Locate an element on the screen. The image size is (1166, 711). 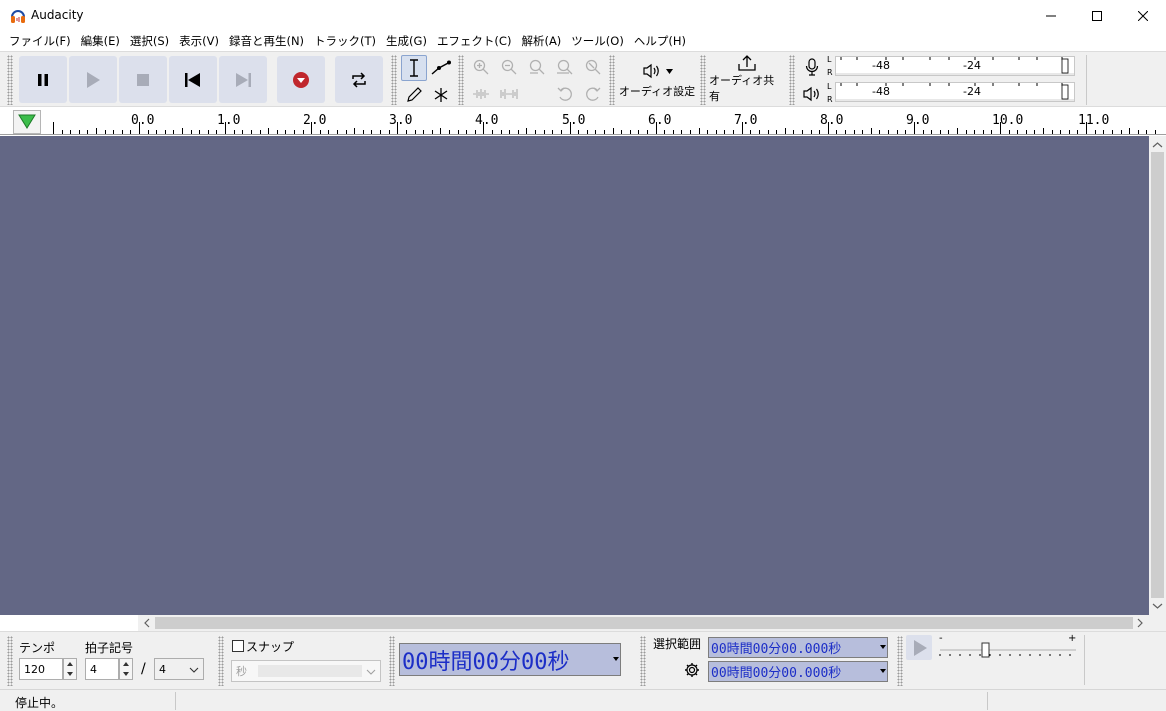
menu-analyze: 解析(A) is located at coordinates (541, 41).